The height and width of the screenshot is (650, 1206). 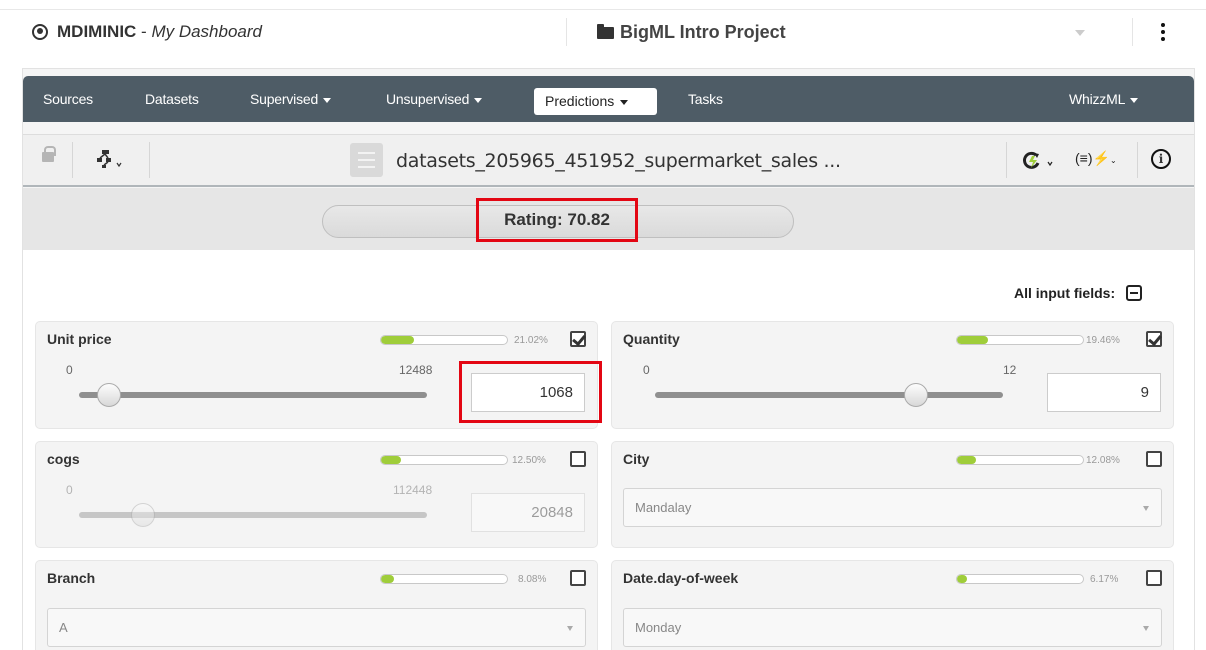 I want to click on importance-percent: 8.08%, so click(x=532, y=579).